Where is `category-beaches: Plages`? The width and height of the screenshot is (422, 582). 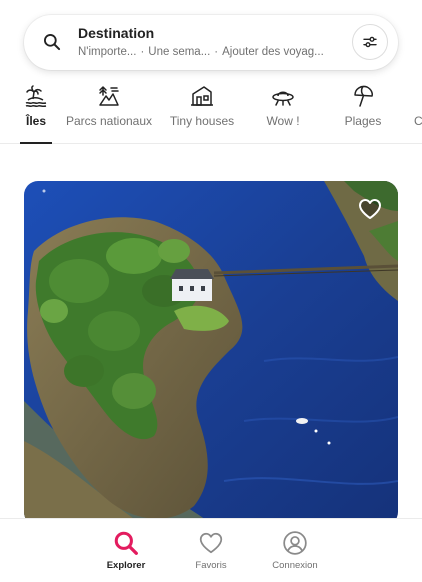
category-beaches: Plages is located at coordinates (363, 113).